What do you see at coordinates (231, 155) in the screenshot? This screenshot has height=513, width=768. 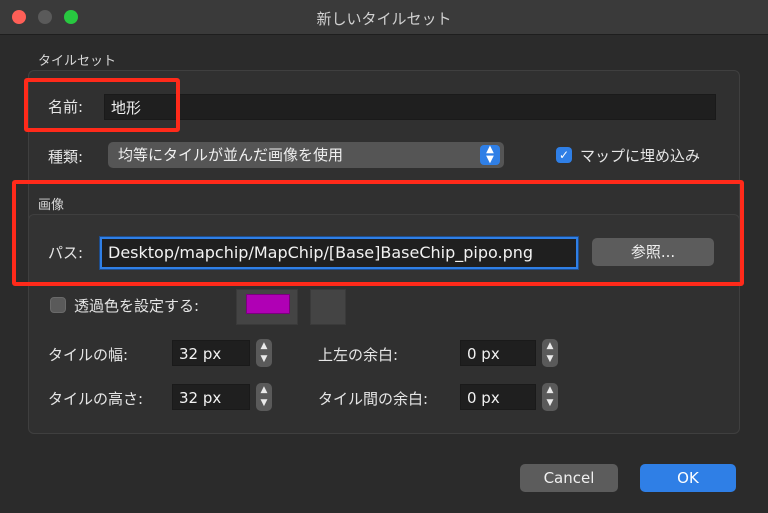 I see `type-popup-value: 均等にタイルが並んだ画像を使用` at bounding box center [231, 155].